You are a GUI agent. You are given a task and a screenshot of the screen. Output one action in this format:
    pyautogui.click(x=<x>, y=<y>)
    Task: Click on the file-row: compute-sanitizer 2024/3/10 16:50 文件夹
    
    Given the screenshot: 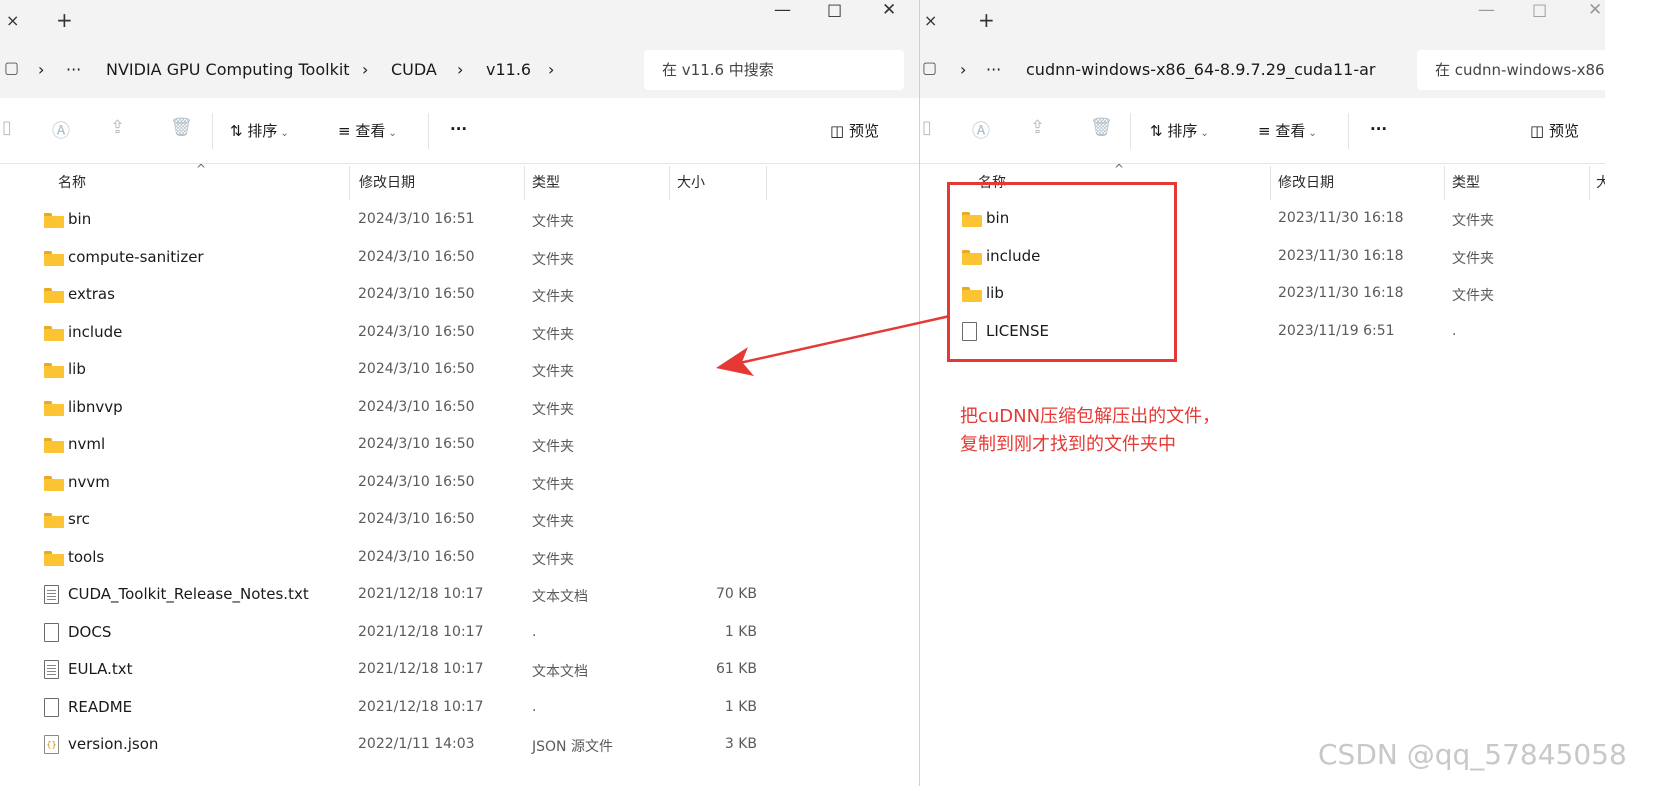 What is the action you would take?
    pyautogui.click(x=459, y=258)
    